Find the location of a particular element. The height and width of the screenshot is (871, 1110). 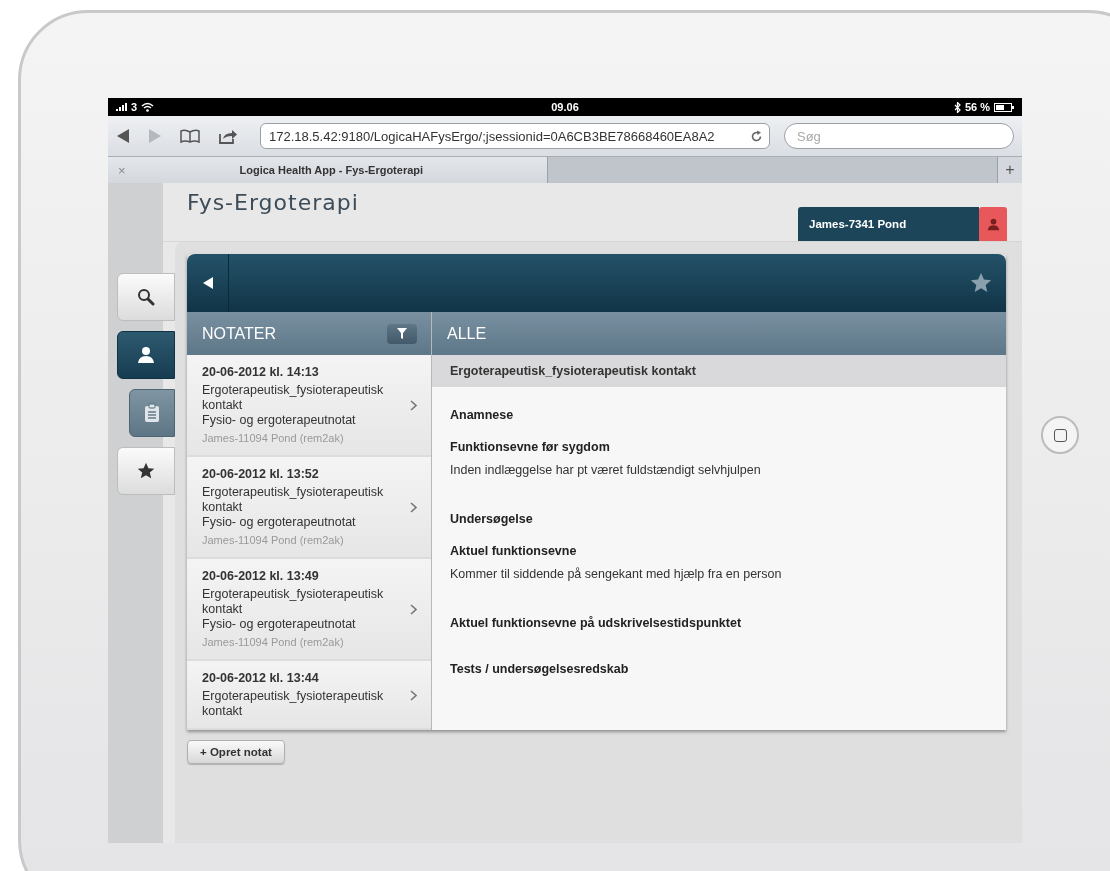

carrier-label: 3 is located at coordinates (134, 107).